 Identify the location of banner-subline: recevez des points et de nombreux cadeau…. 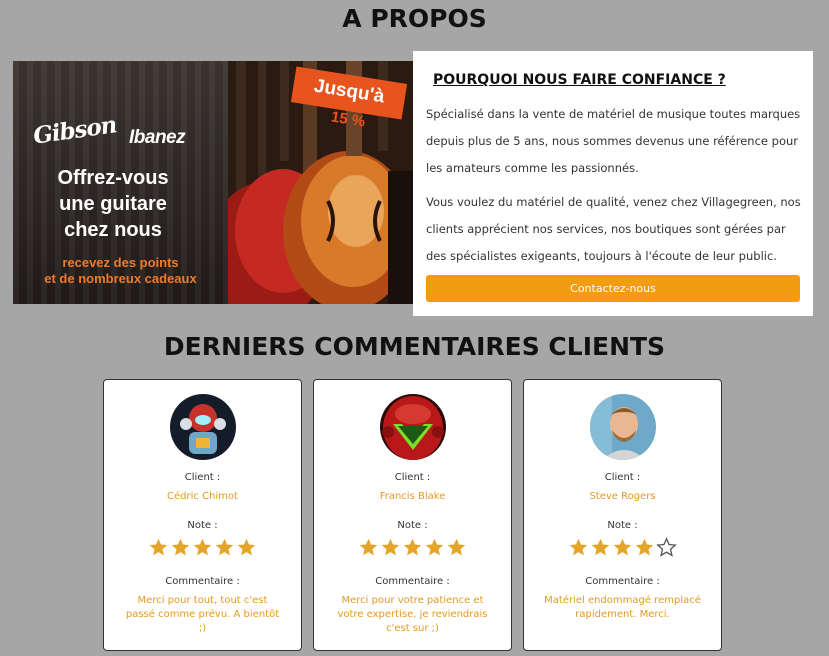
(120, 270).